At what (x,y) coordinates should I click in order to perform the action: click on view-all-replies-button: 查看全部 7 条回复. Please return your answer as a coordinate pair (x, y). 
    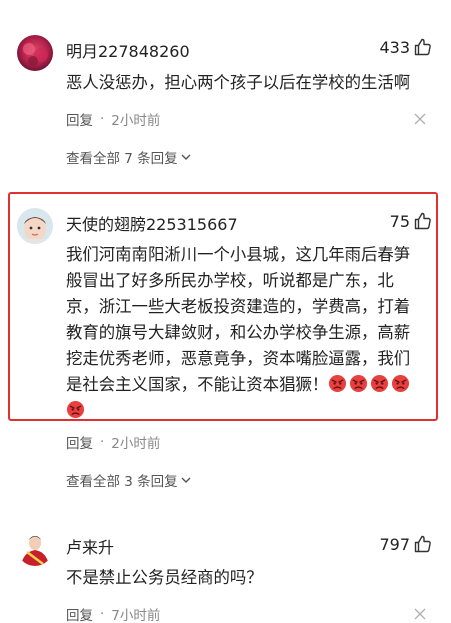
    Looking at the image, I should click on (129, 157).